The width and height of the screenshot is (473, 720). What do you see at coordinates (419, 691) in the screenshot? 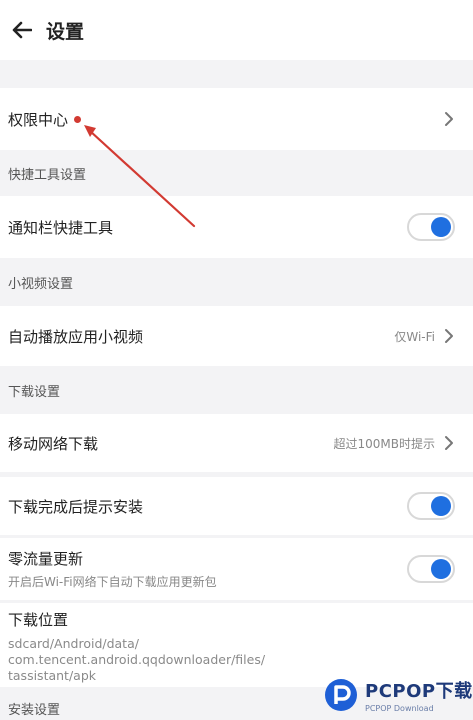
I see `watermark-title: PCPOP下载` at bounding box center [419, 691].